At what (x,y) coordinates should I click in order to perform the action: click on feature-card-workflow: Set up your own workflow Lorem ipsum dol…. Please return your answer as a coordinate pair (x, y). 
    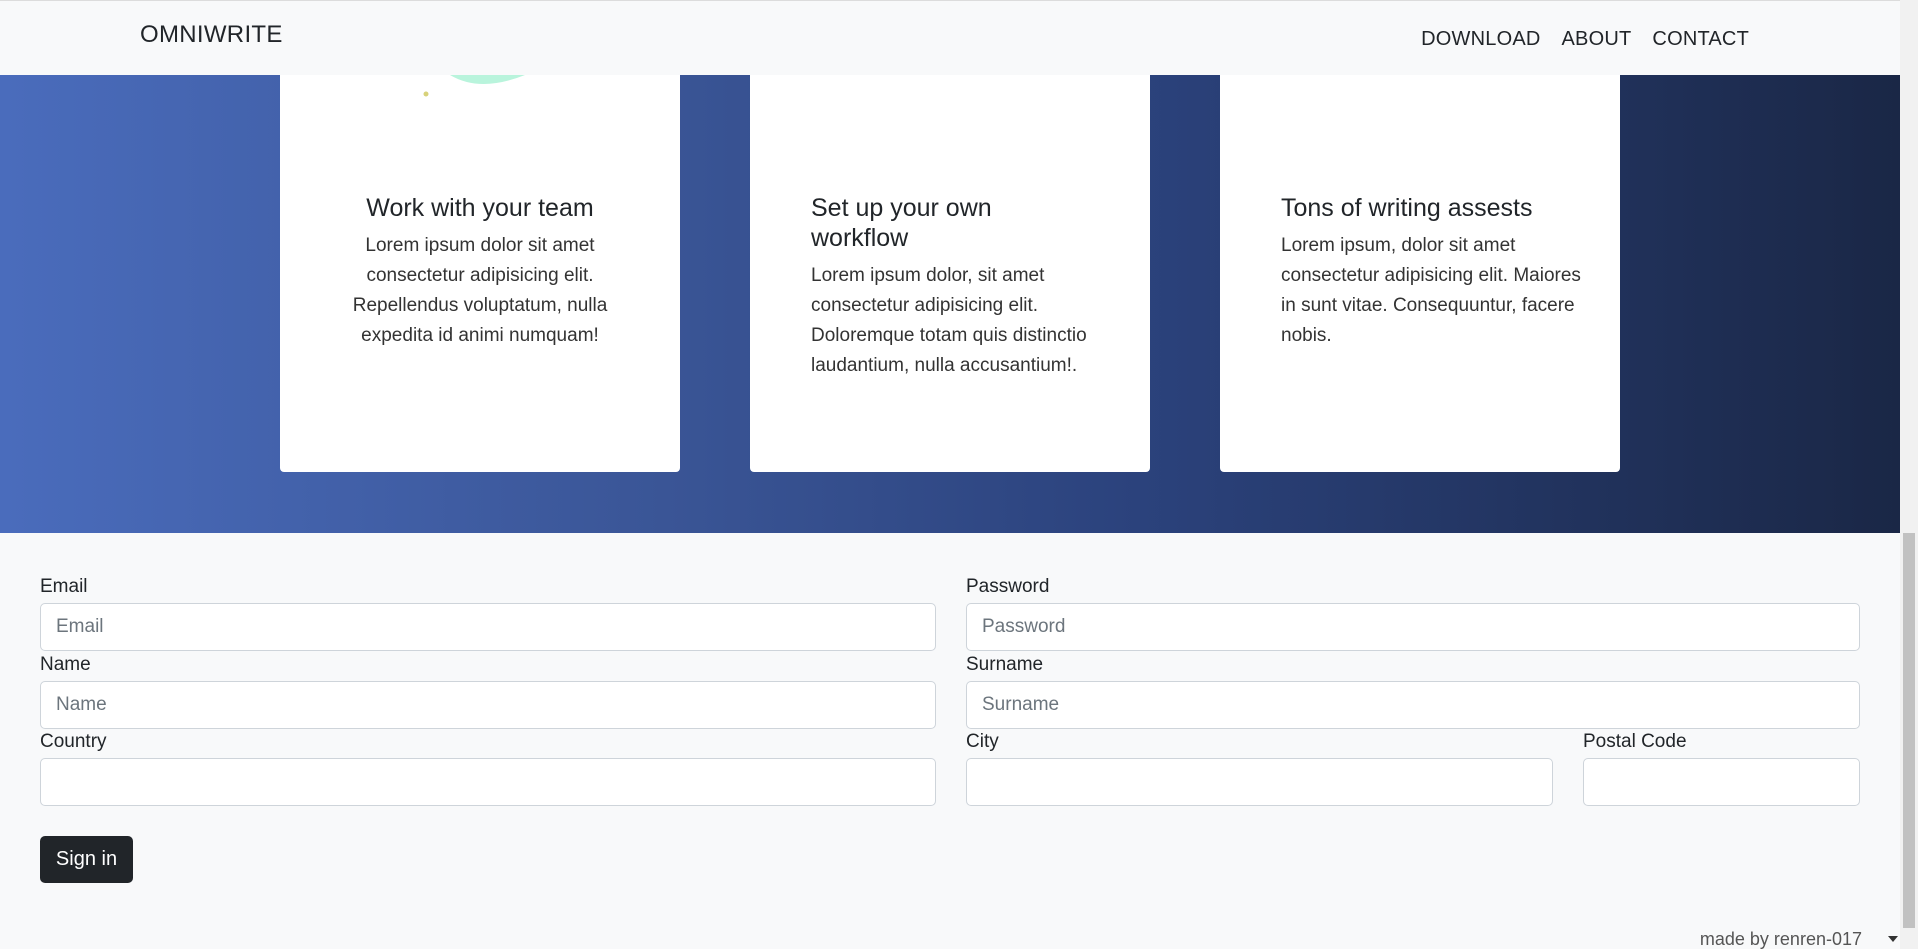
    Looking at the image, I should click on (950, 273).